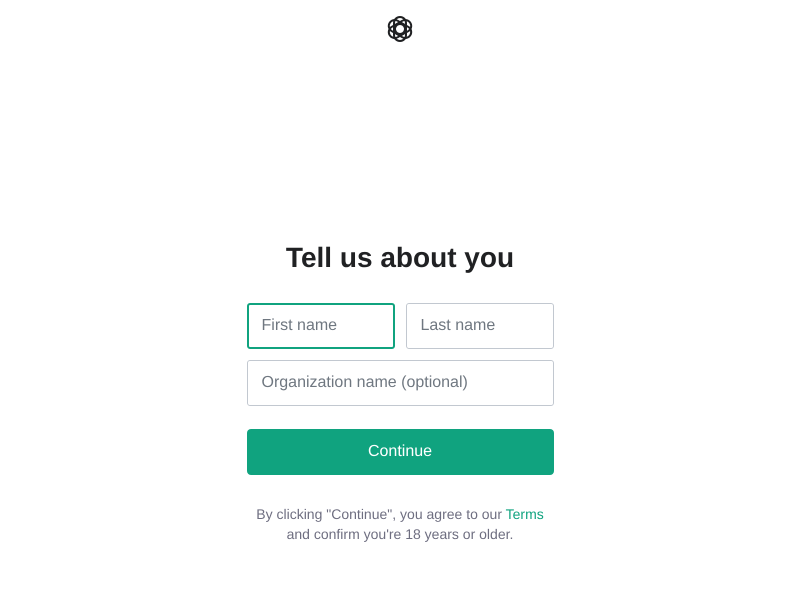 This screenshot has height=596, width=800. What do you see at coordinates (400, 452) in the screenshot?
I see `continue-button: Continue` at bounding box center [400, 452].